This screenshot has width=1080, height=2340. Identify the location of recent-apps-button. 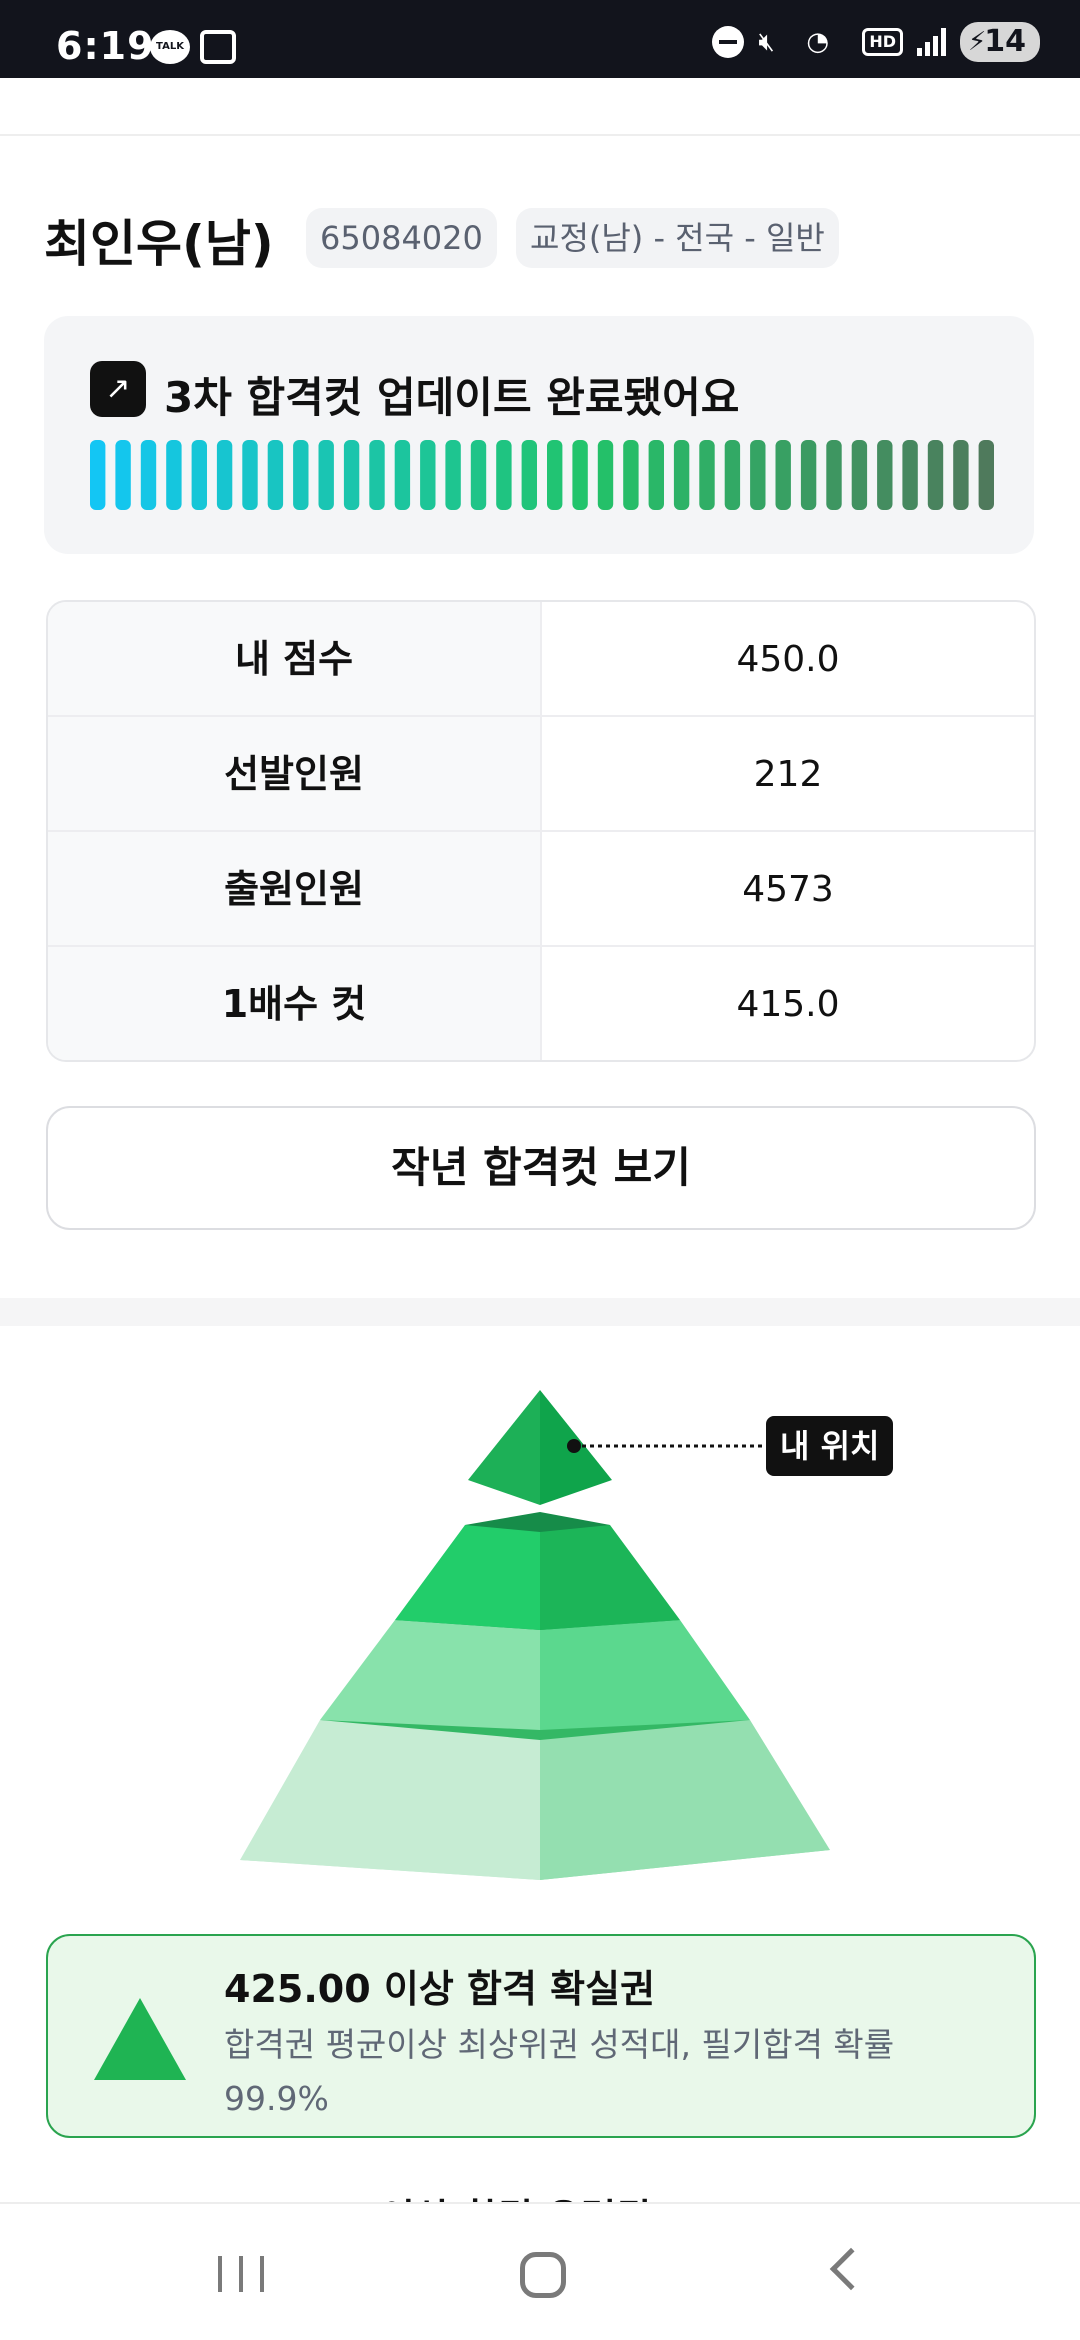
(241, 2274).